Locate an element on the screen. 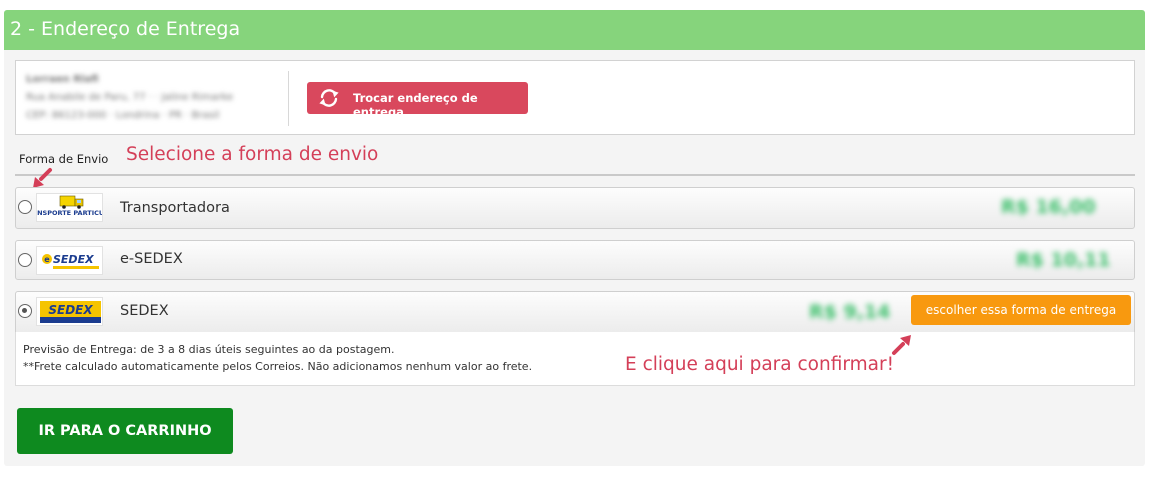  vertical-divider is located at coordinates (288, 98).